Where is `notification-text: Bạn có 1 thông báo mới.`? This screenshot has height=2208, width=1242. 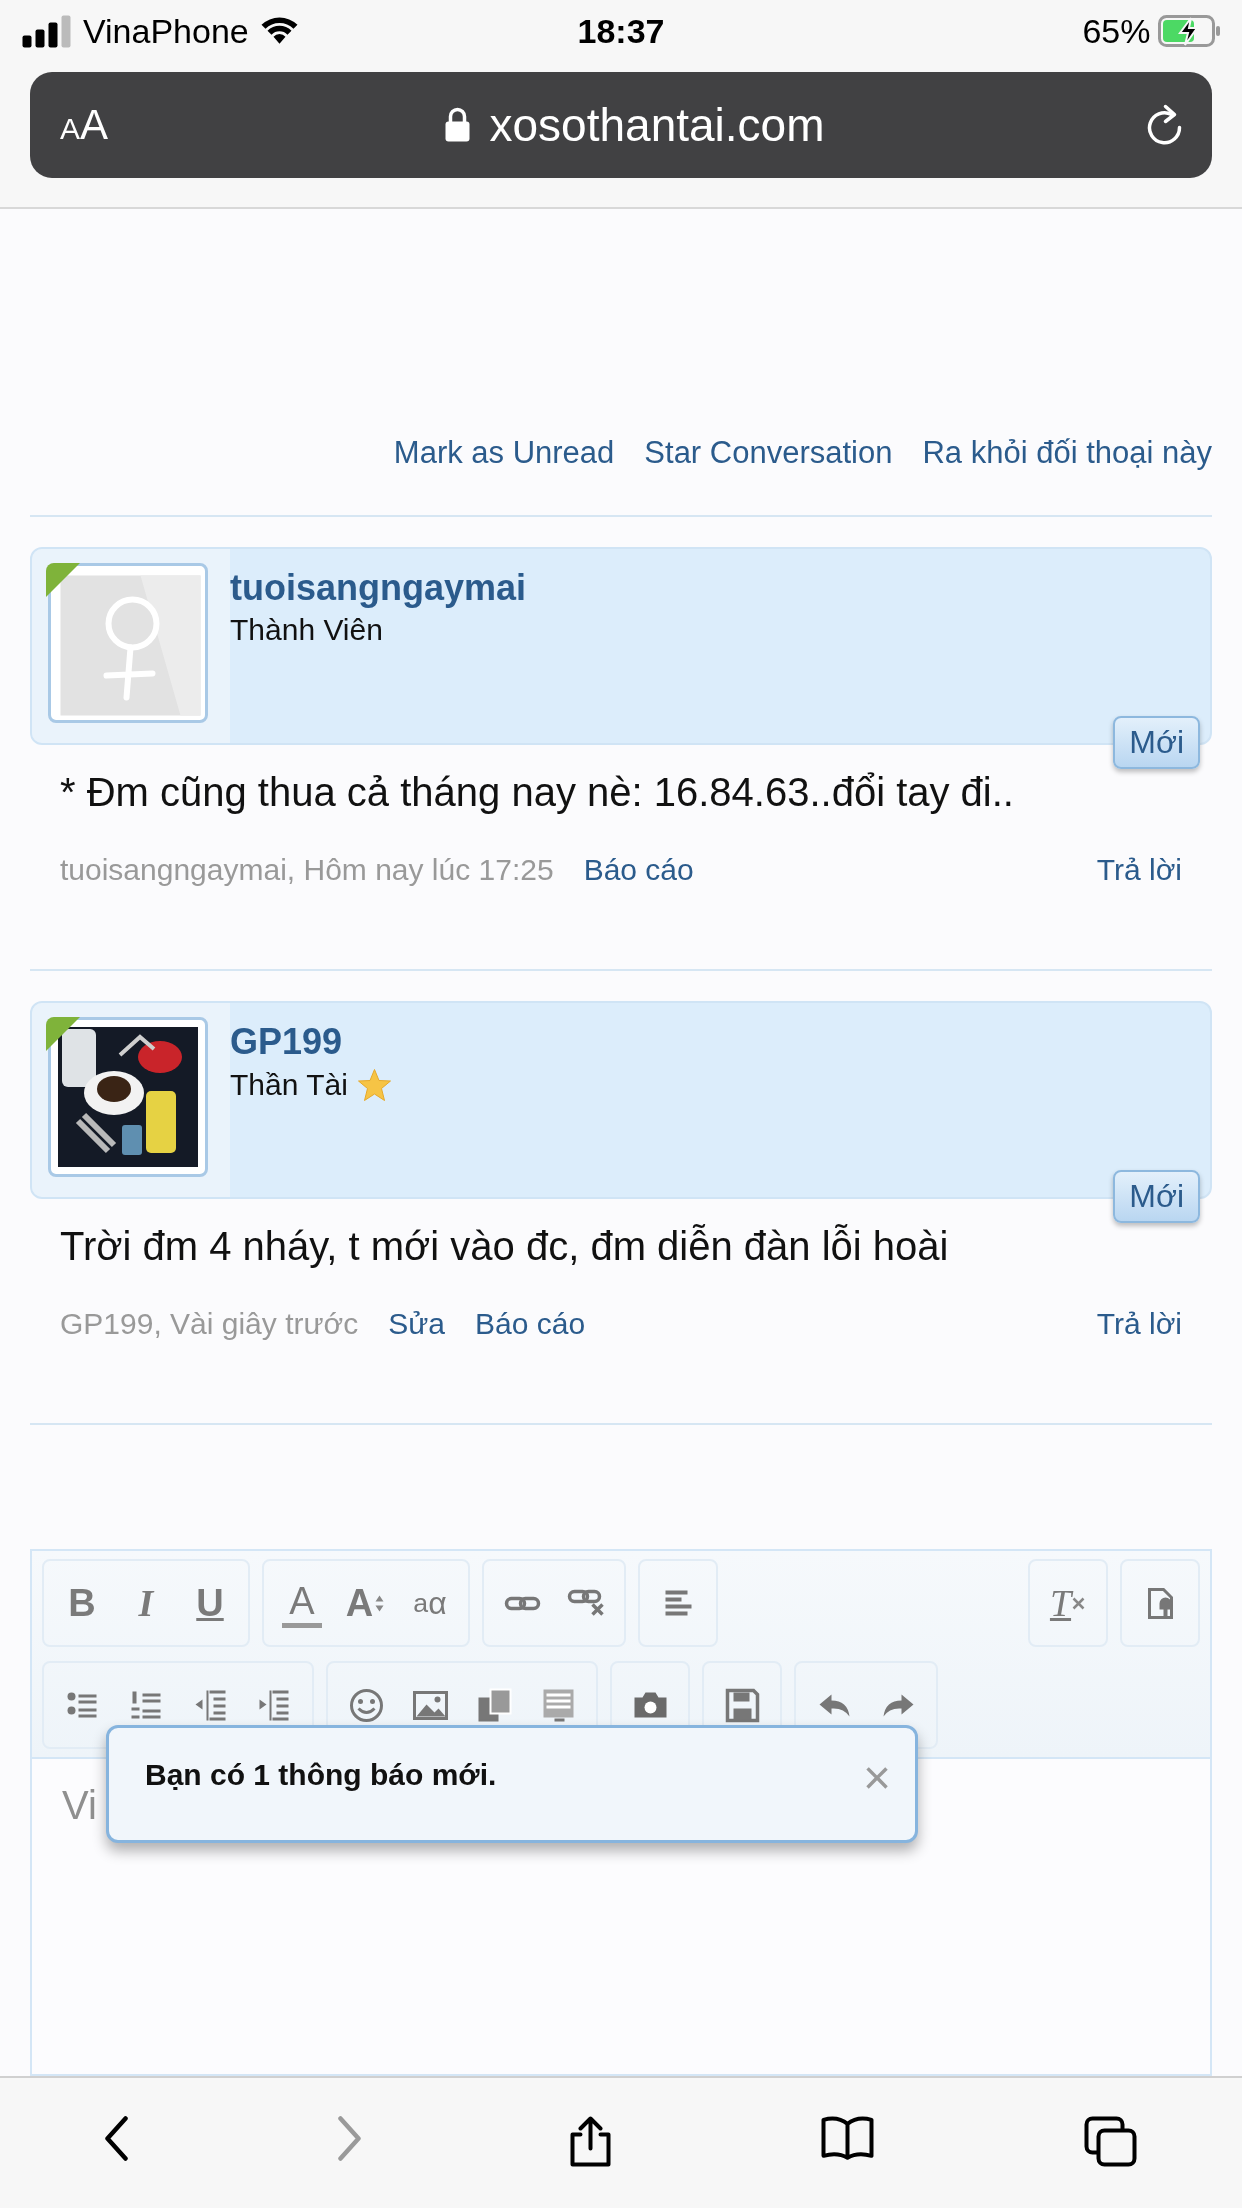 notification-text: Bạn có 1 thông báo mới. is located at coordinates (321, 1775).